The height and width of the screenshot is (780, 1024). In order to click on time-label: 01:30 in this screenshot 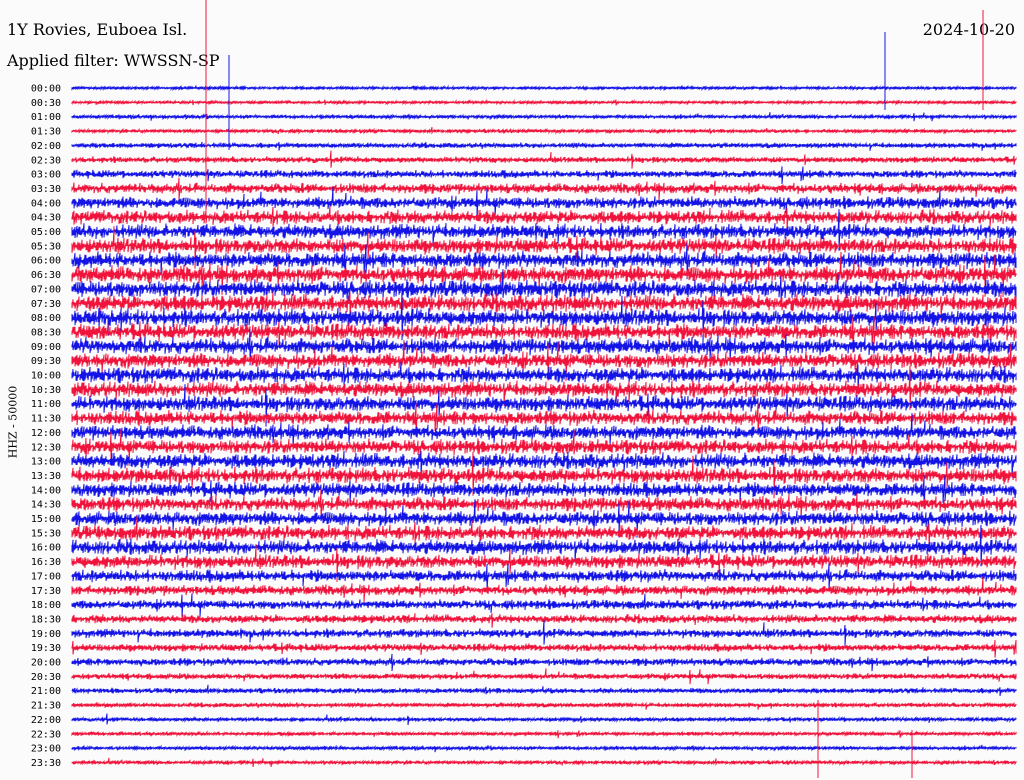, I will do `click(46, 132)`.